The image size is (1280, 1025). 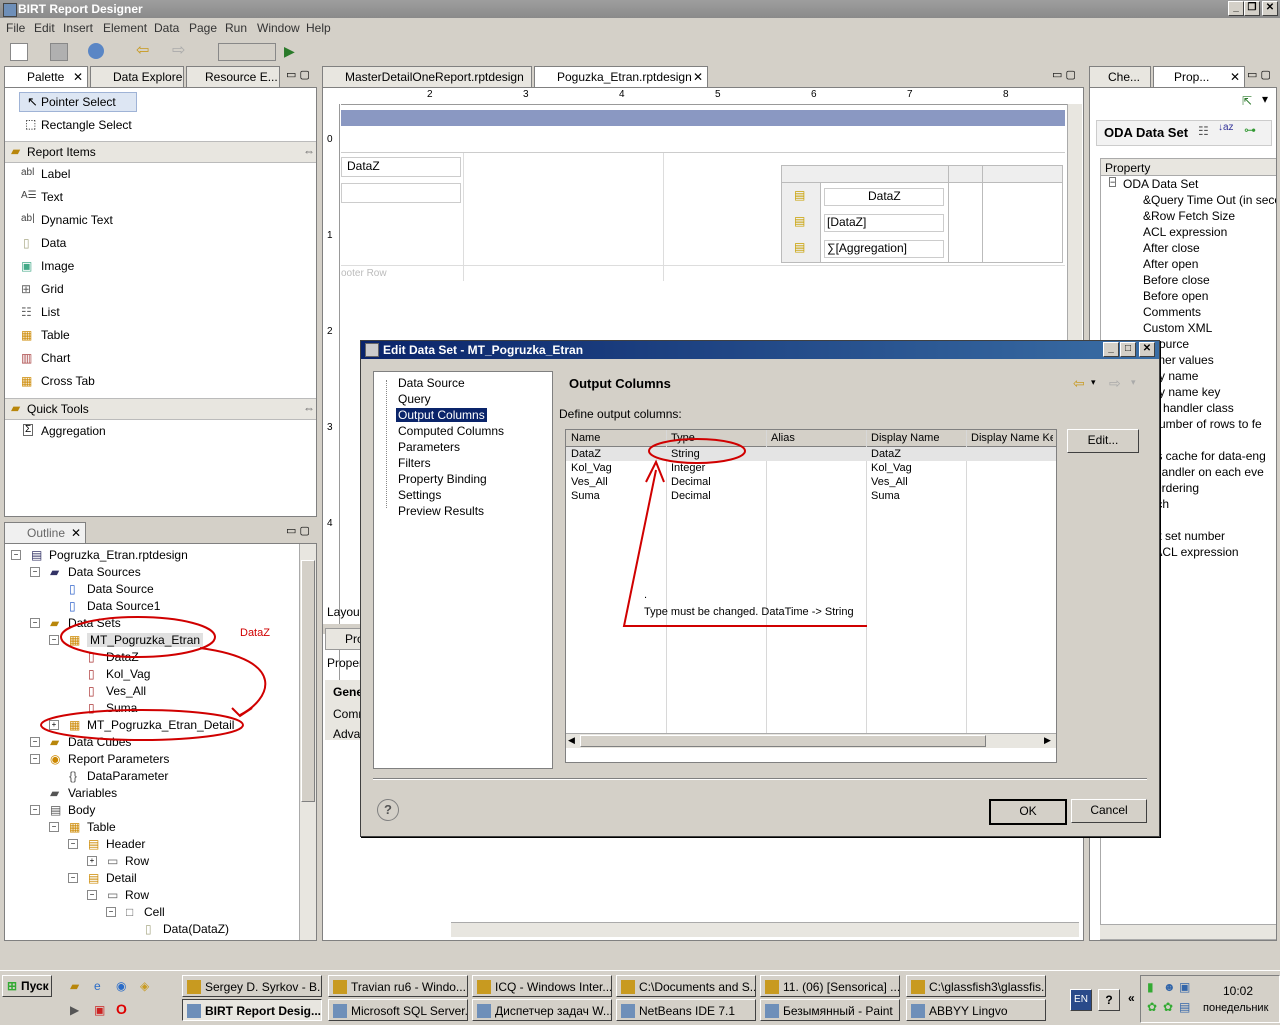 I want to click on outline-node: Data Sources, so click(x=104, y=572).